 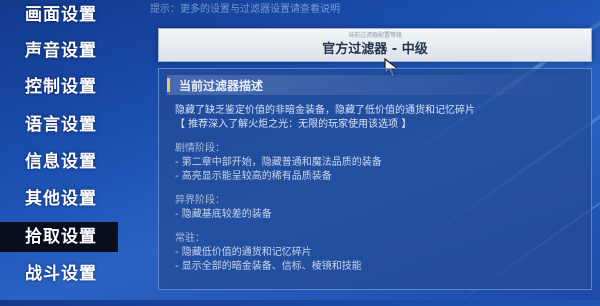 What do you see at coordinates (59, 162) in the screenshot?
I see `menu-item-info: 信息设置` at bounding box center [59, 162].